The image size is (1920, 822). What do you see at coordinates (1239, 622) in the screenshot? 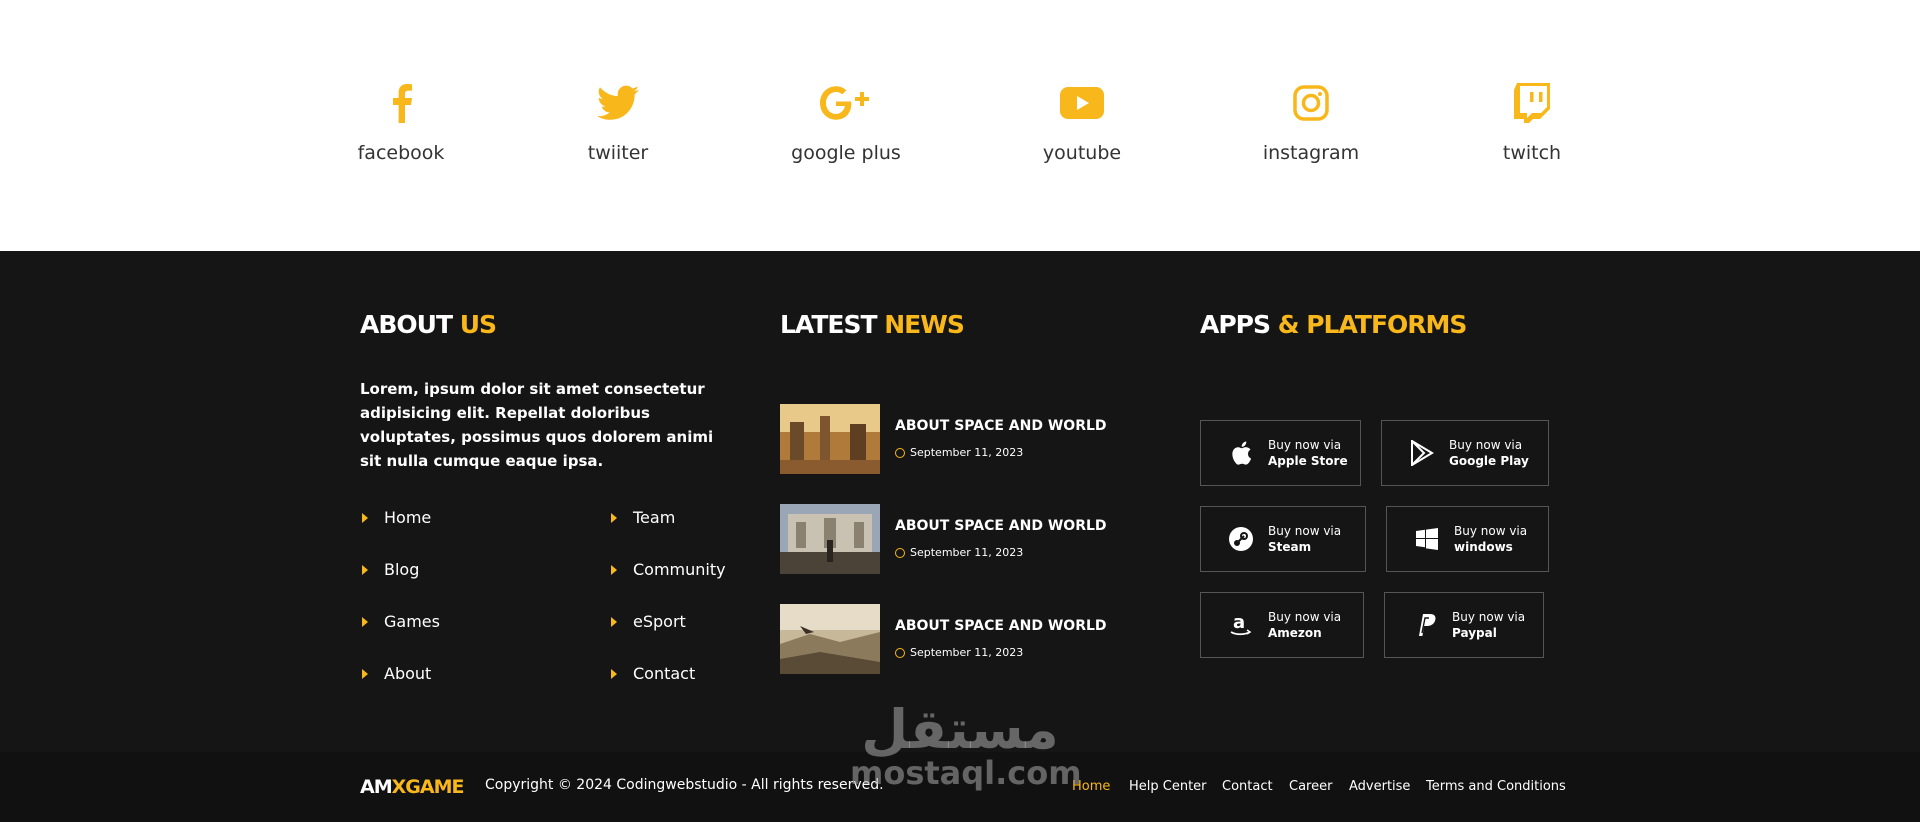
I see `svg-text: a` at bounding box center [1239, 622].